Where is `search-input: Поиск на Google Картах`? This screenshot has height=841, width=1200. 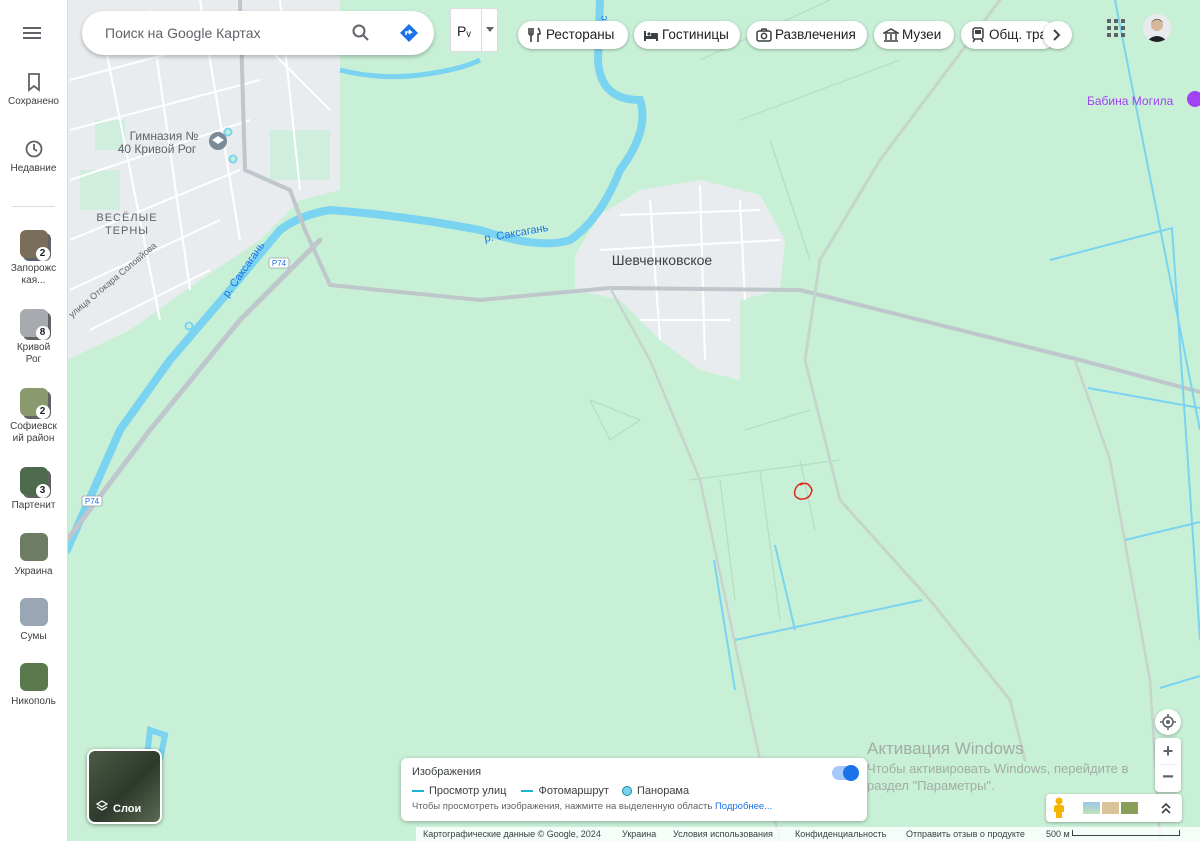
search-input: Поиск на Google Картах is located at coordinates (183, 33).